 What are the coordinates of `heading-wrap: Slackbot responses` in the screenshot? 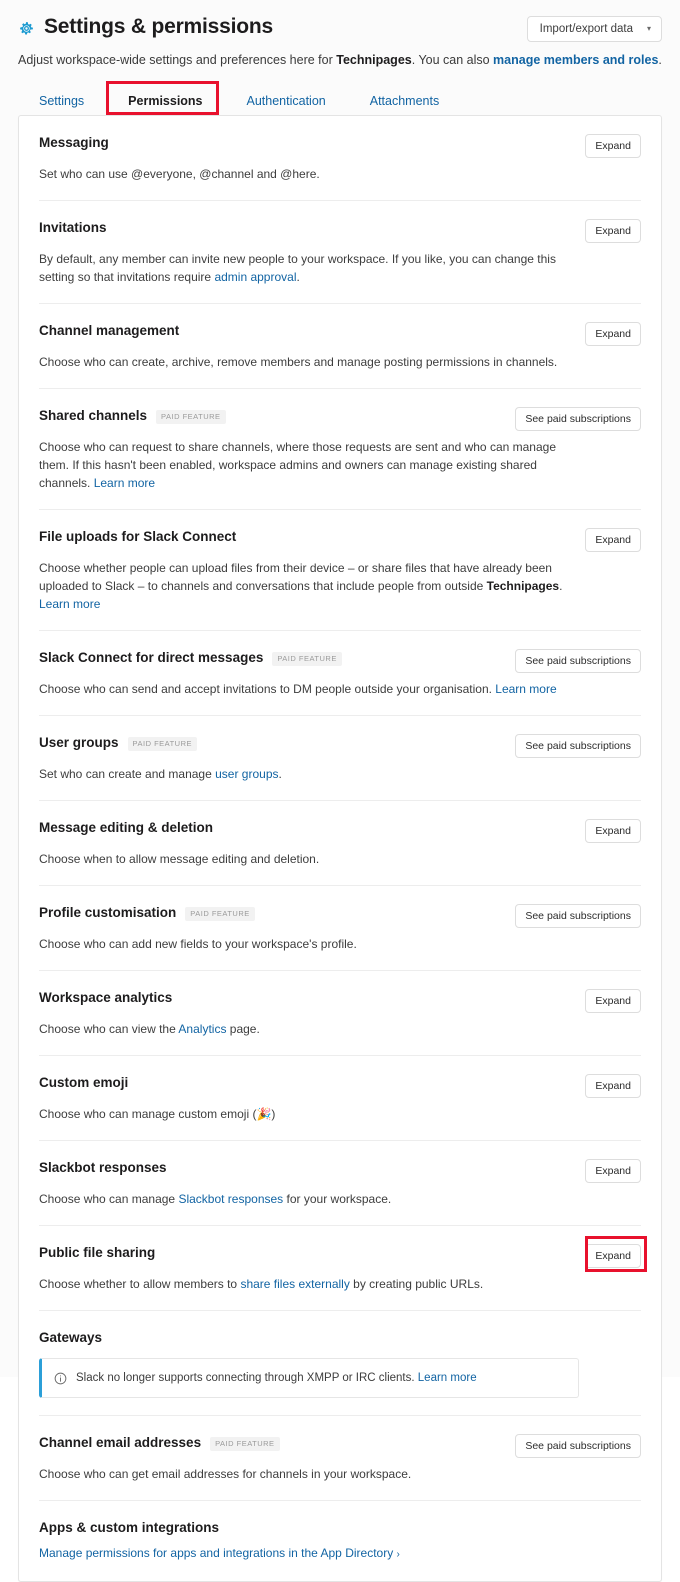 It's located at (103, 1168).